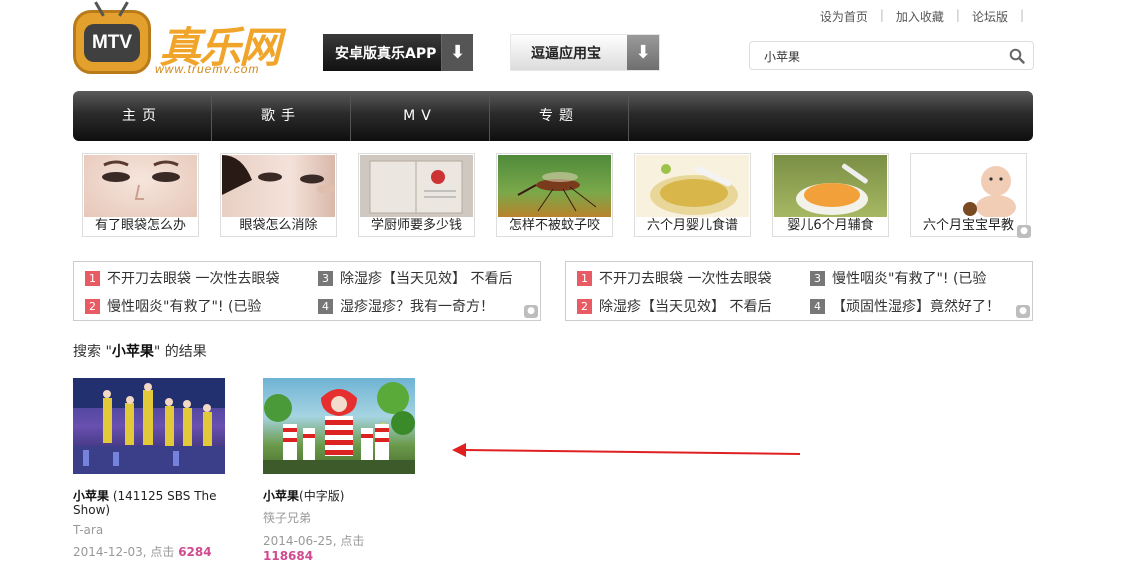 The width and height of the screenshot is (1122, 570). I want to click on forum-link: 论坛版, so click(990, 16).